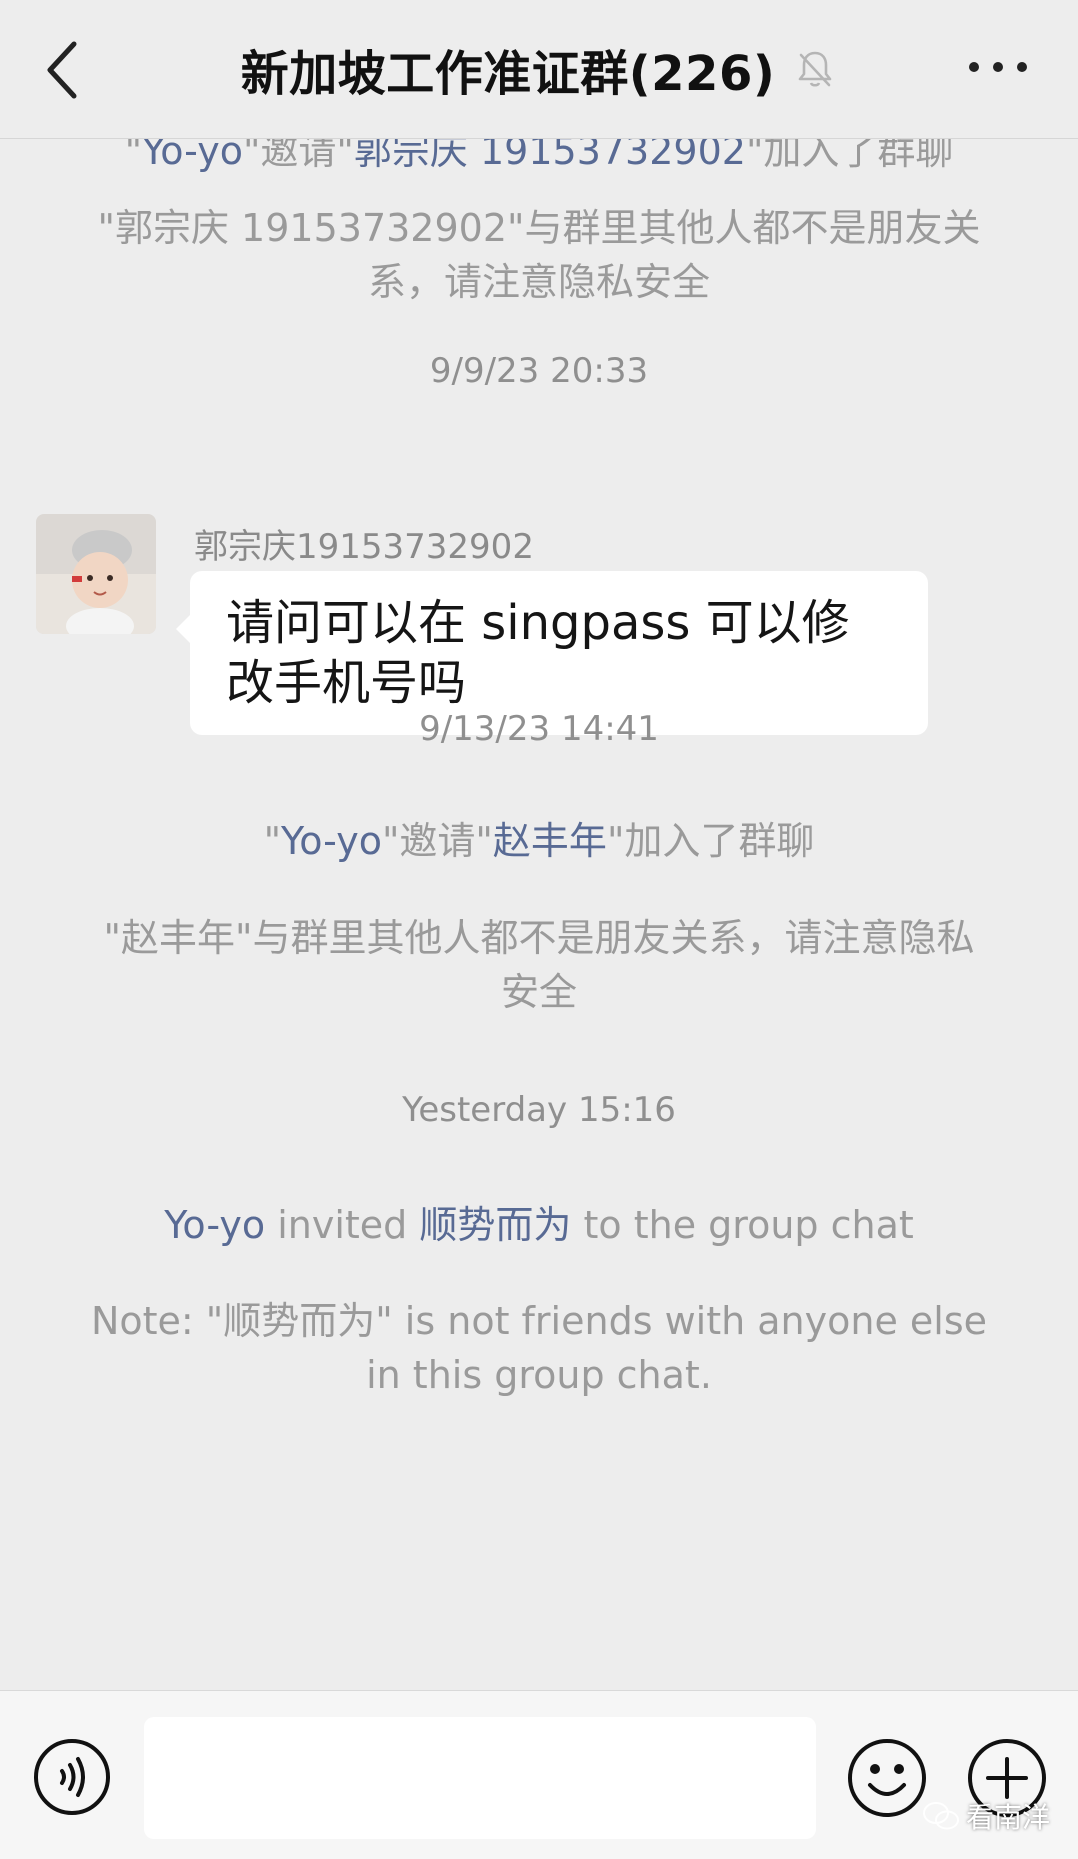  I want to click on invitee-name: 顺势而为, so click(495, 1225).